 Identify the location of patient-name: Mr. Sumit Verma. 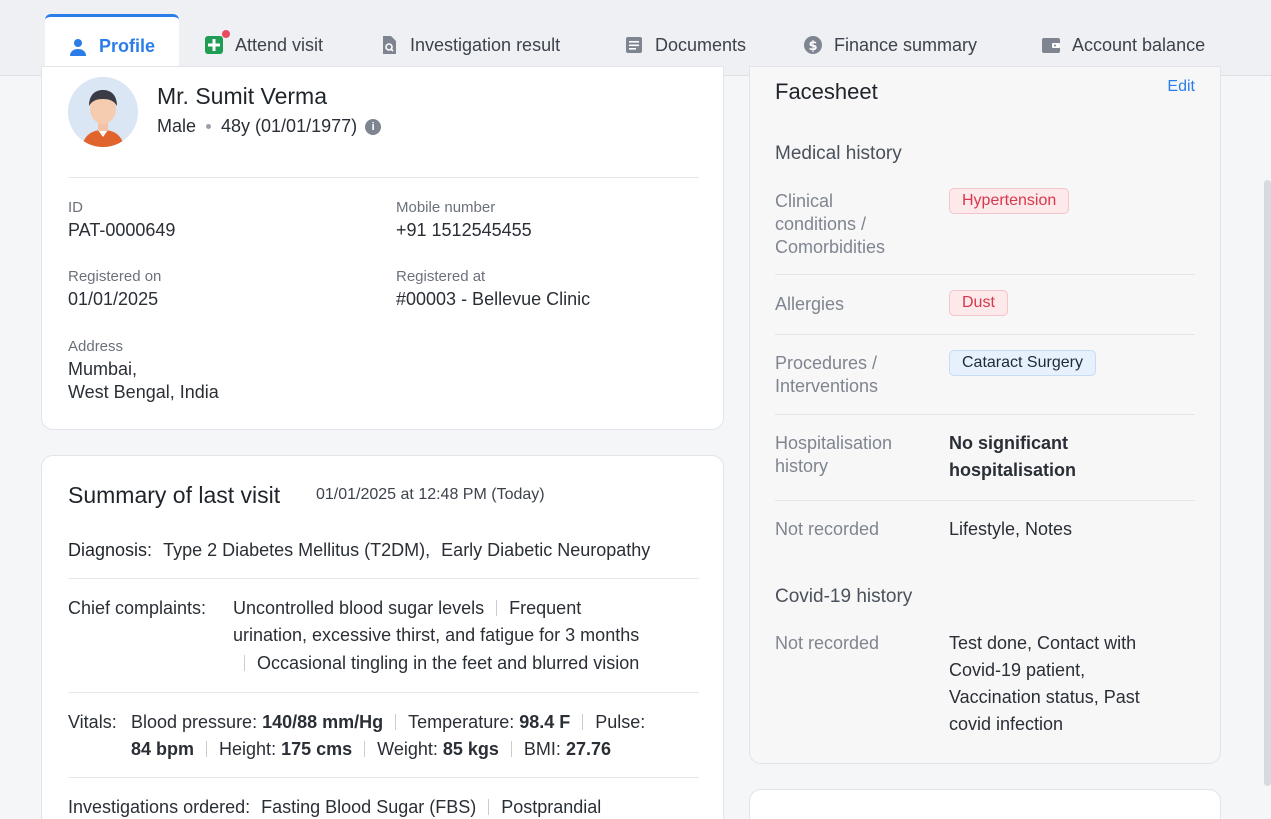
(242, 96).